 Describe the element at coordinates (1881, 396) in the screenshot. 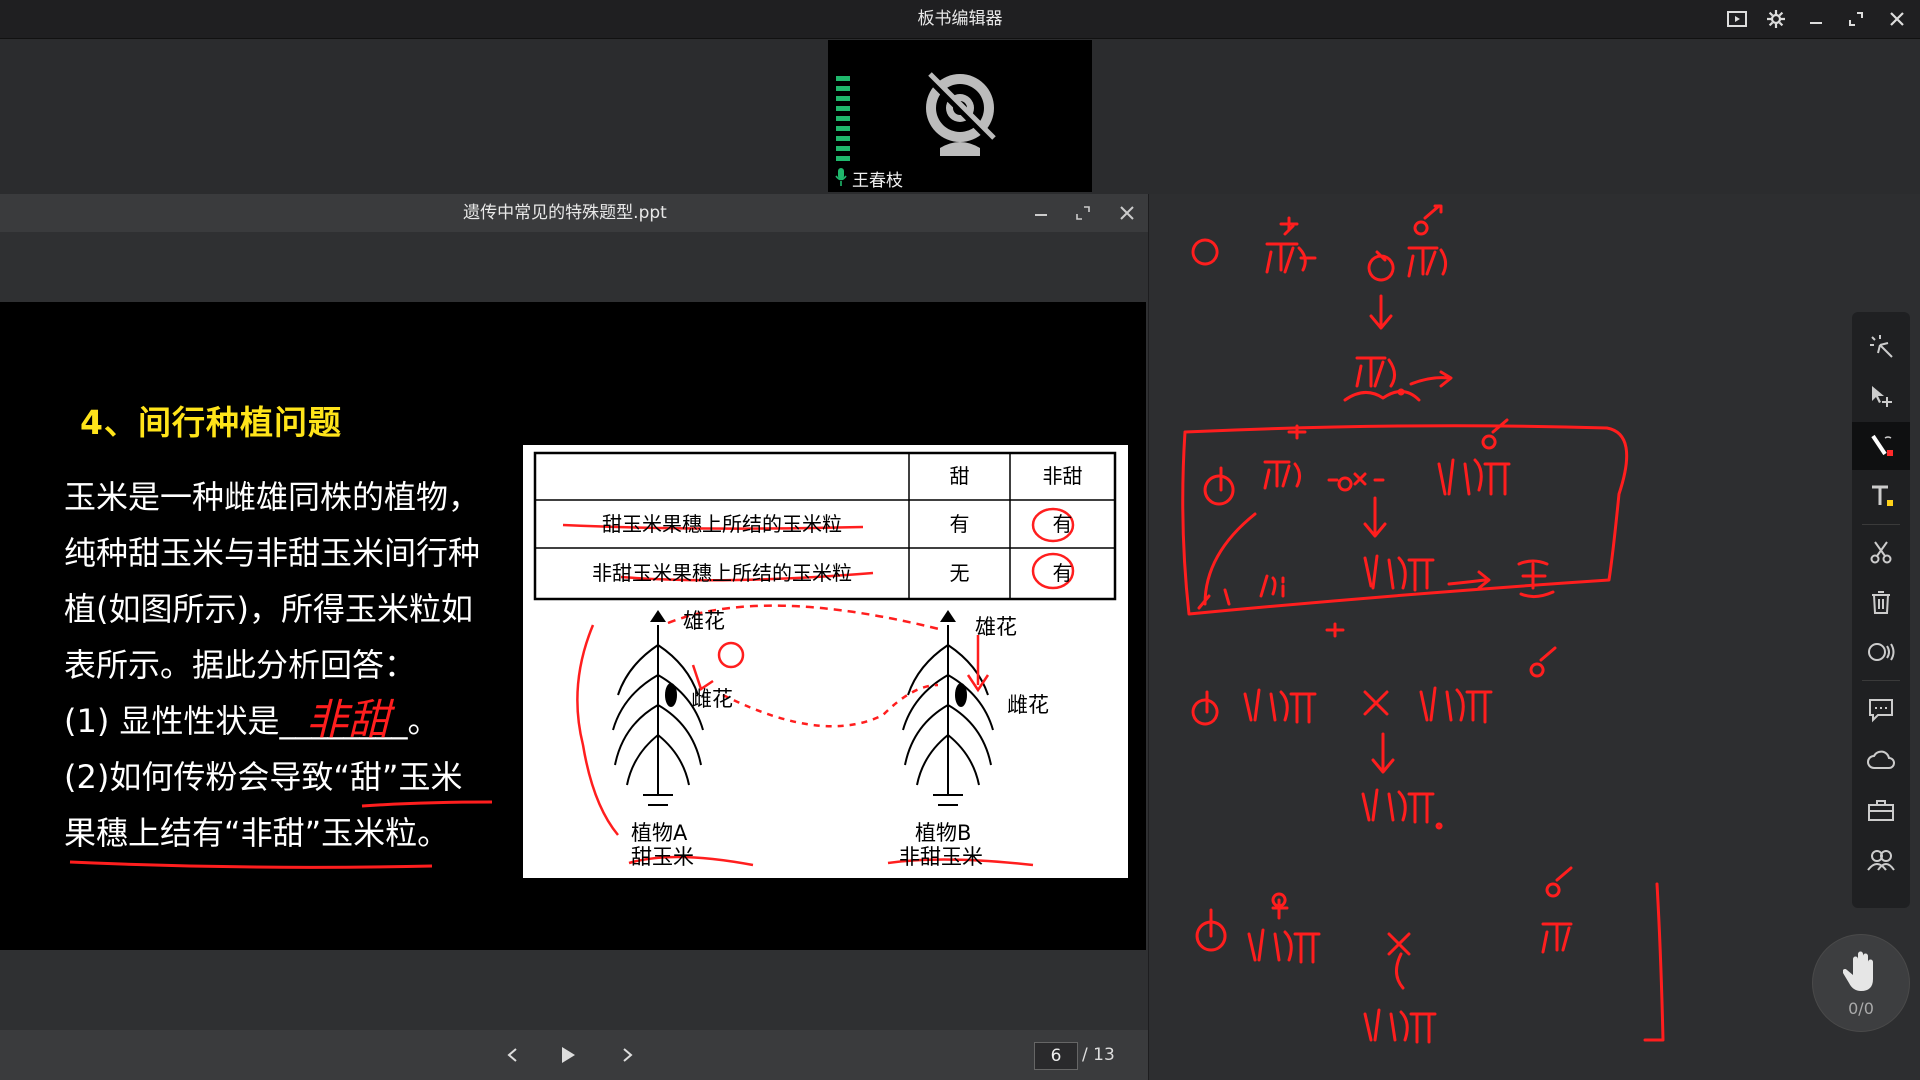

I see `select-move-icon` at that location.